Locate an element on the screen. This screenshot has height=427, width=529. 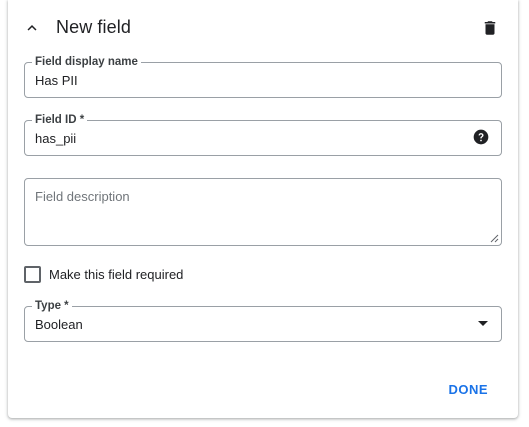
type-select: Type * Boolean is located at coordinates (263, 320).